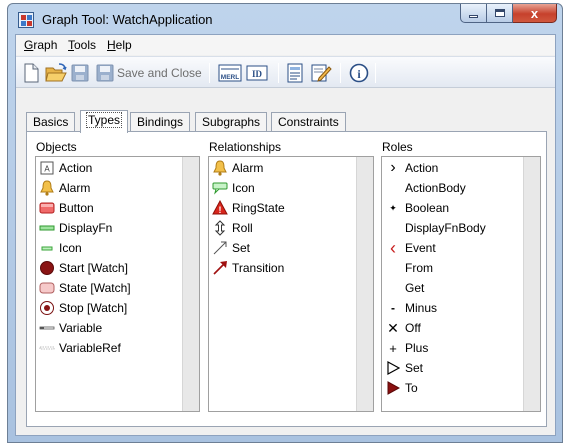 The image size is (571, 448). What do you see at coordinates (404, 288) in the screenshot?
I see `list-item: Get` at bounding box center [404, 288].